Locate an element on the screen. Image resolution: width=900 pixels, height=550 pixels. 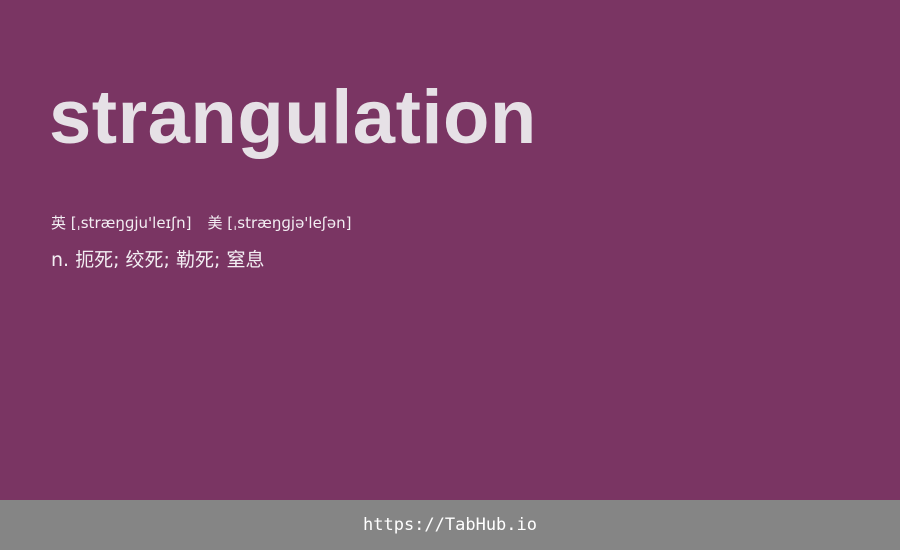
definition: n. 扼死; 绞死; 勒死; 窒息 is located at coordinates (158, 260).